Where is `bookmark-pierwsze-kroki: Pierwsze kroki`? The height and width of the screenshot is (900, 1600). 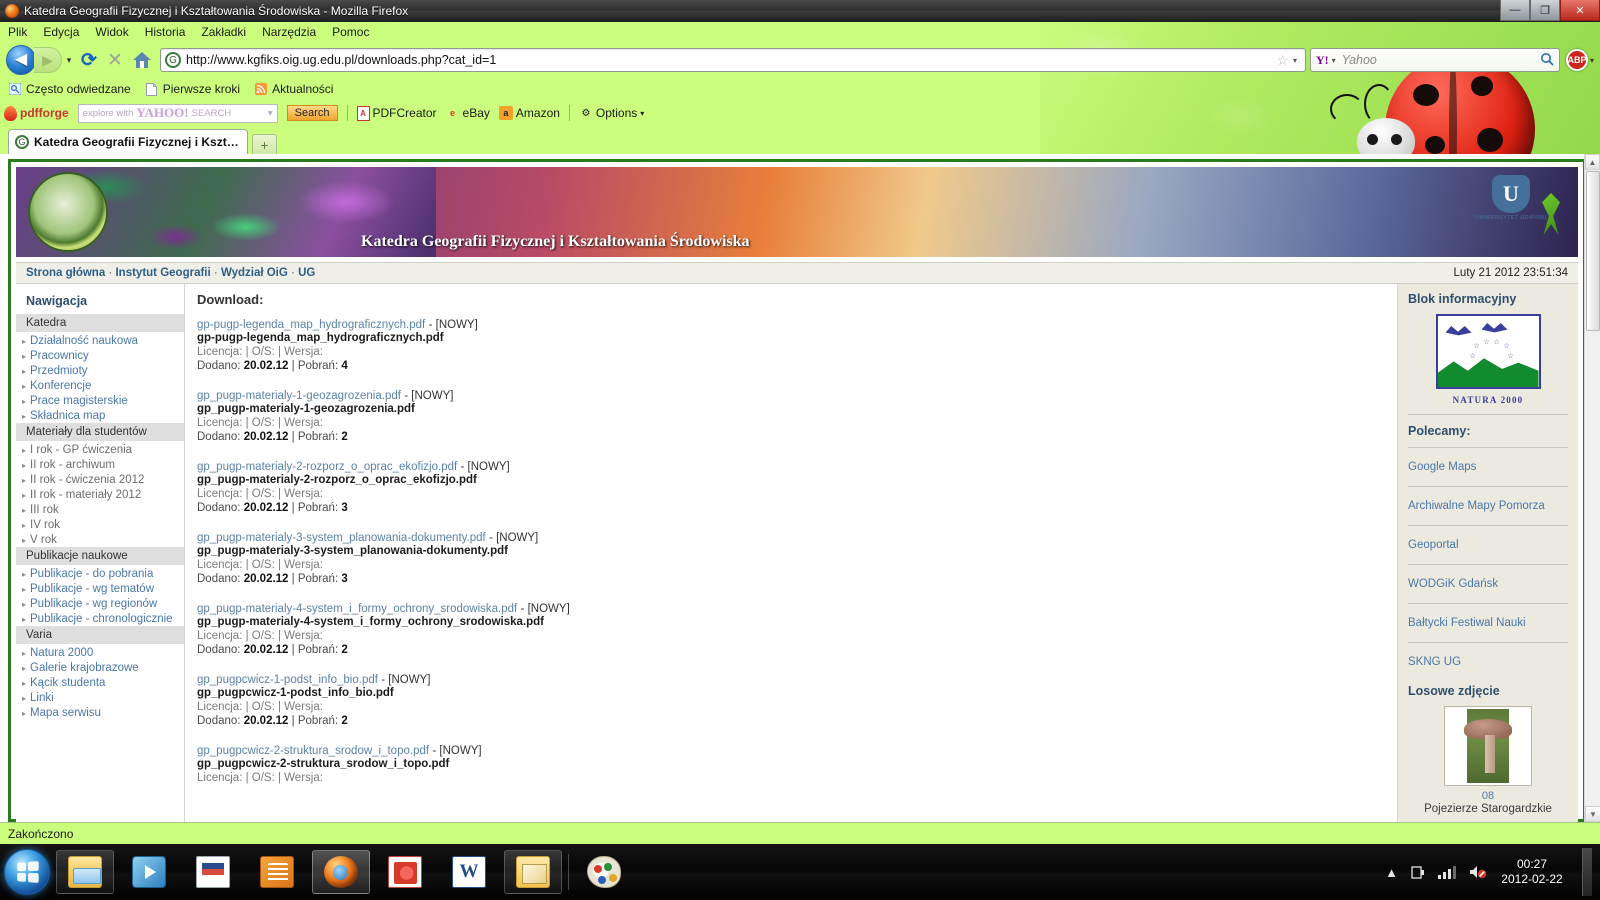
bookmark-pierwsze-kroki: Pierwsze kroki is located at coordinates (192, 89).